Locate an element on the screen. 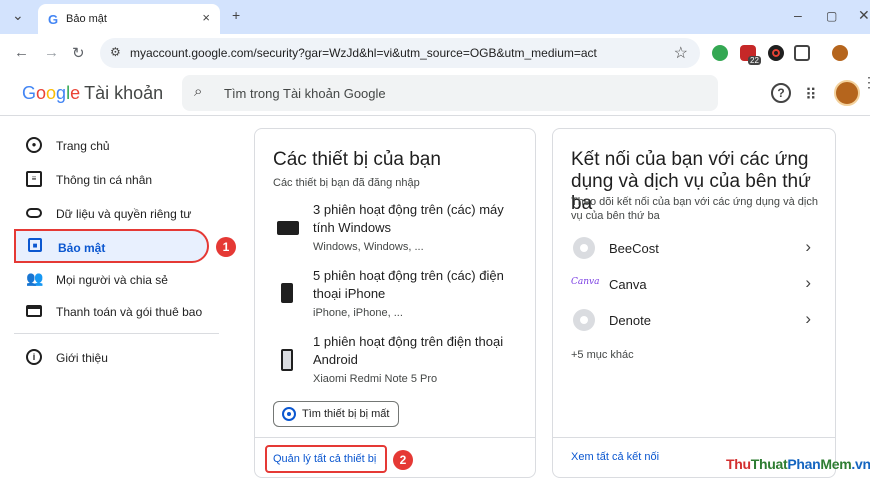 The image size is (870, 480). sidebar-item-people-sharing: 👥 Mọi người và chia sẻ is located at coordinates (111, 280).